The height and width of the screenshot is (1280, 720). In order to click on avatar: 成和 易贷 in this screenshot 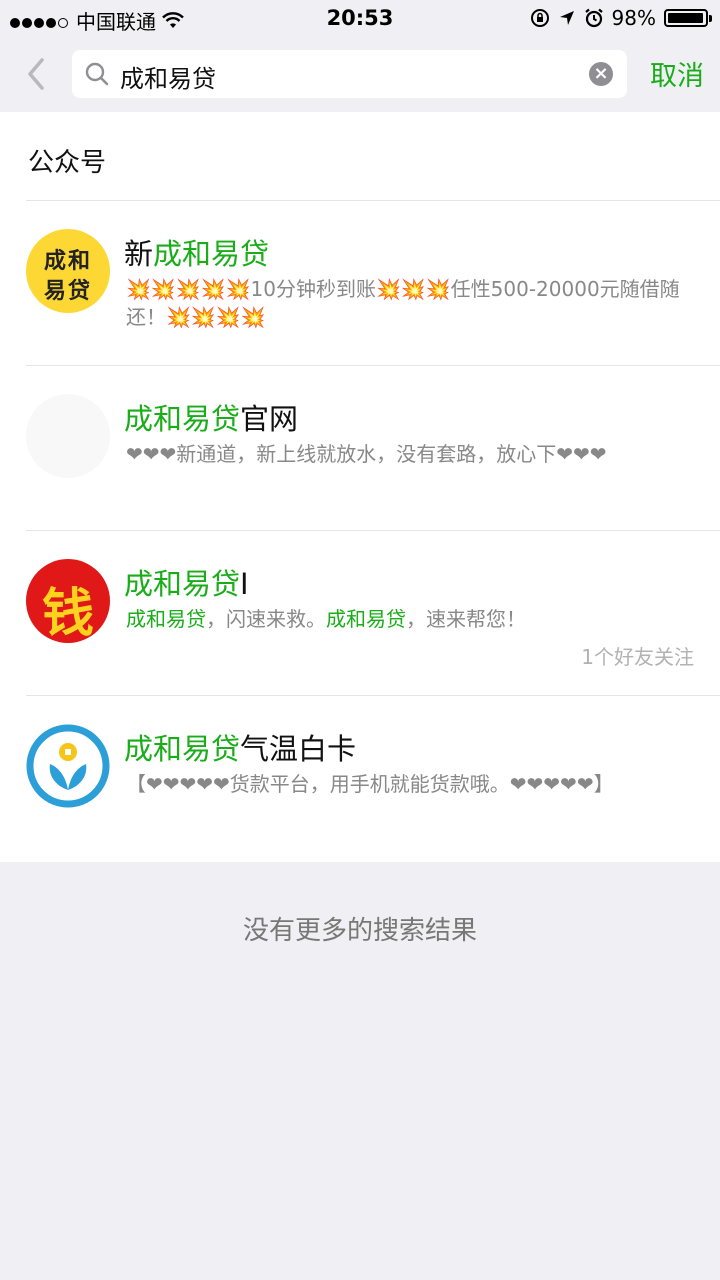, I will do `click(68, 271)`.